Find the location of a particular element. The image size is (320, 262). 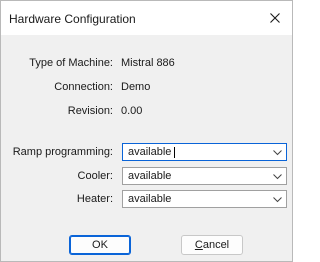

revision-label: Revision: is located at coordinates (90, 111).